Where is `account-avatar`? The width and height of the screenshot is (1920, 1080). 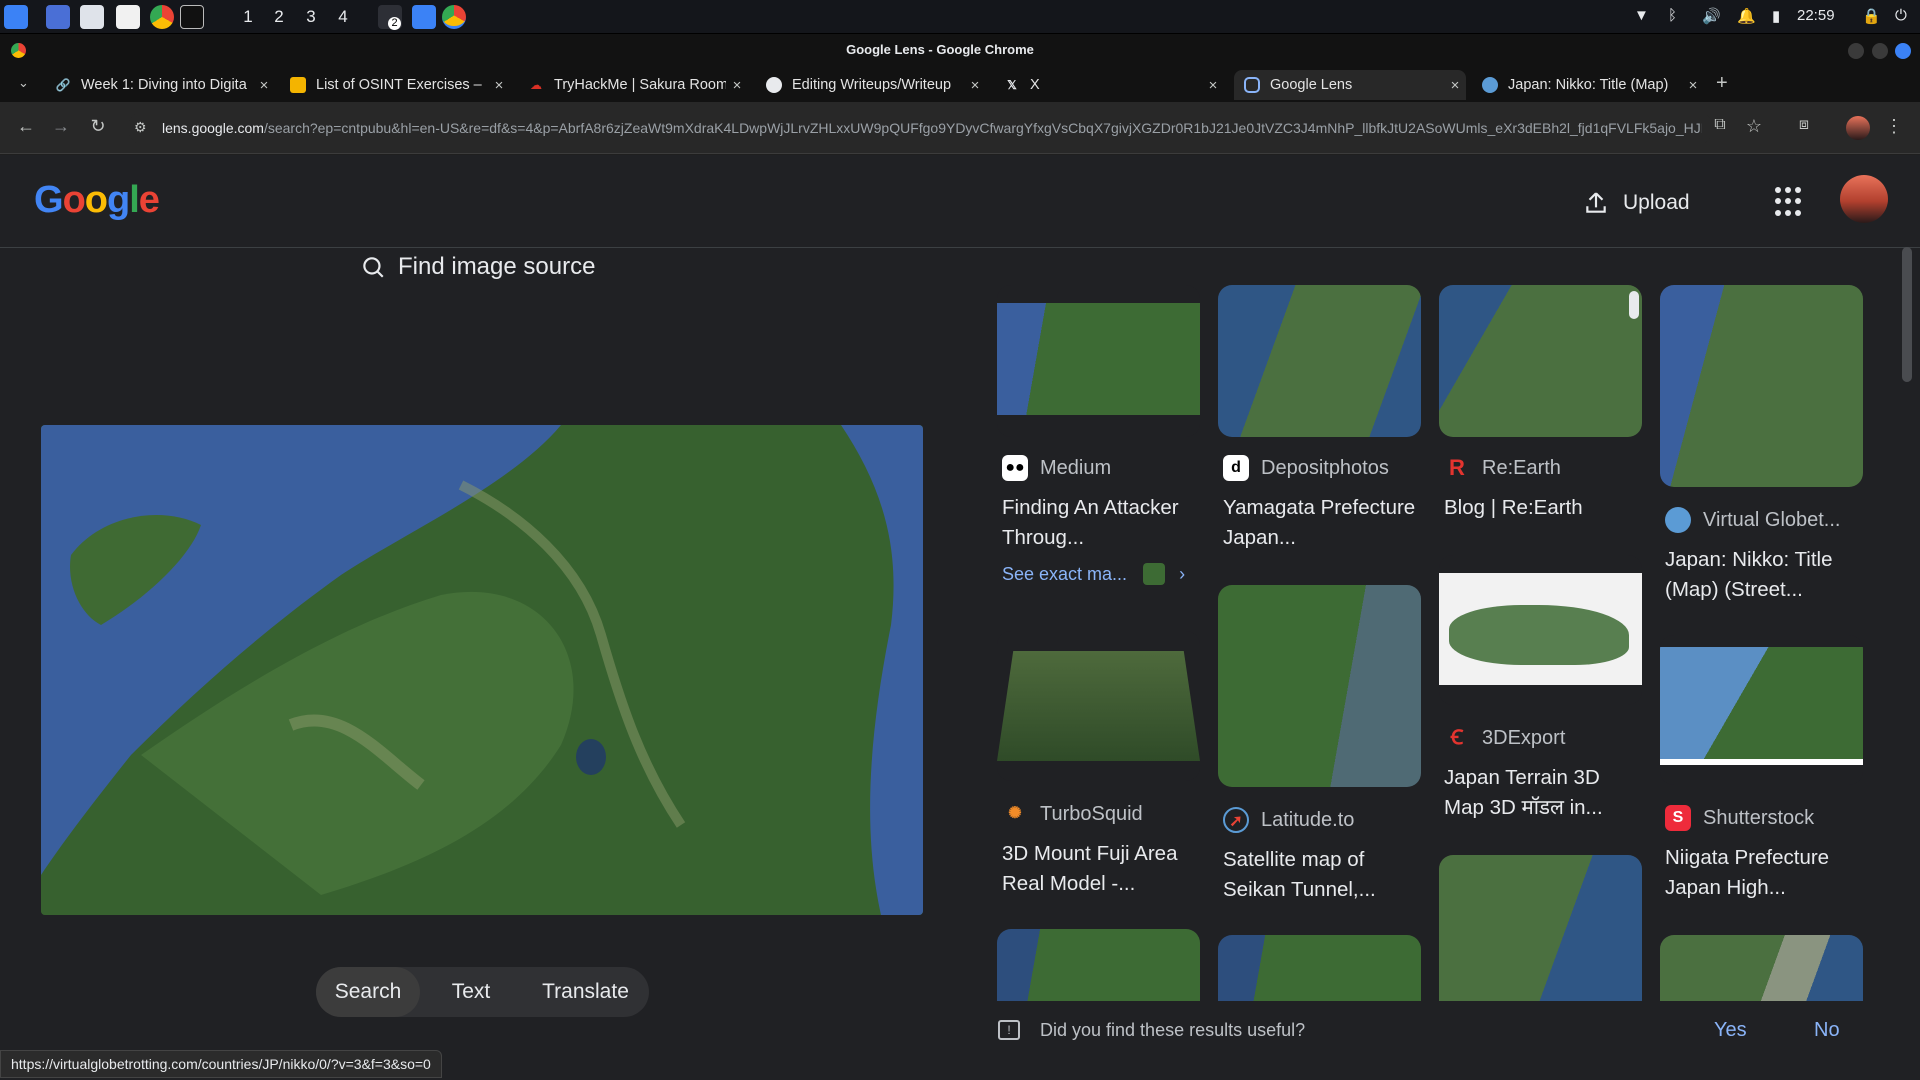 account-avatar is located at coordinates (1864, 199).